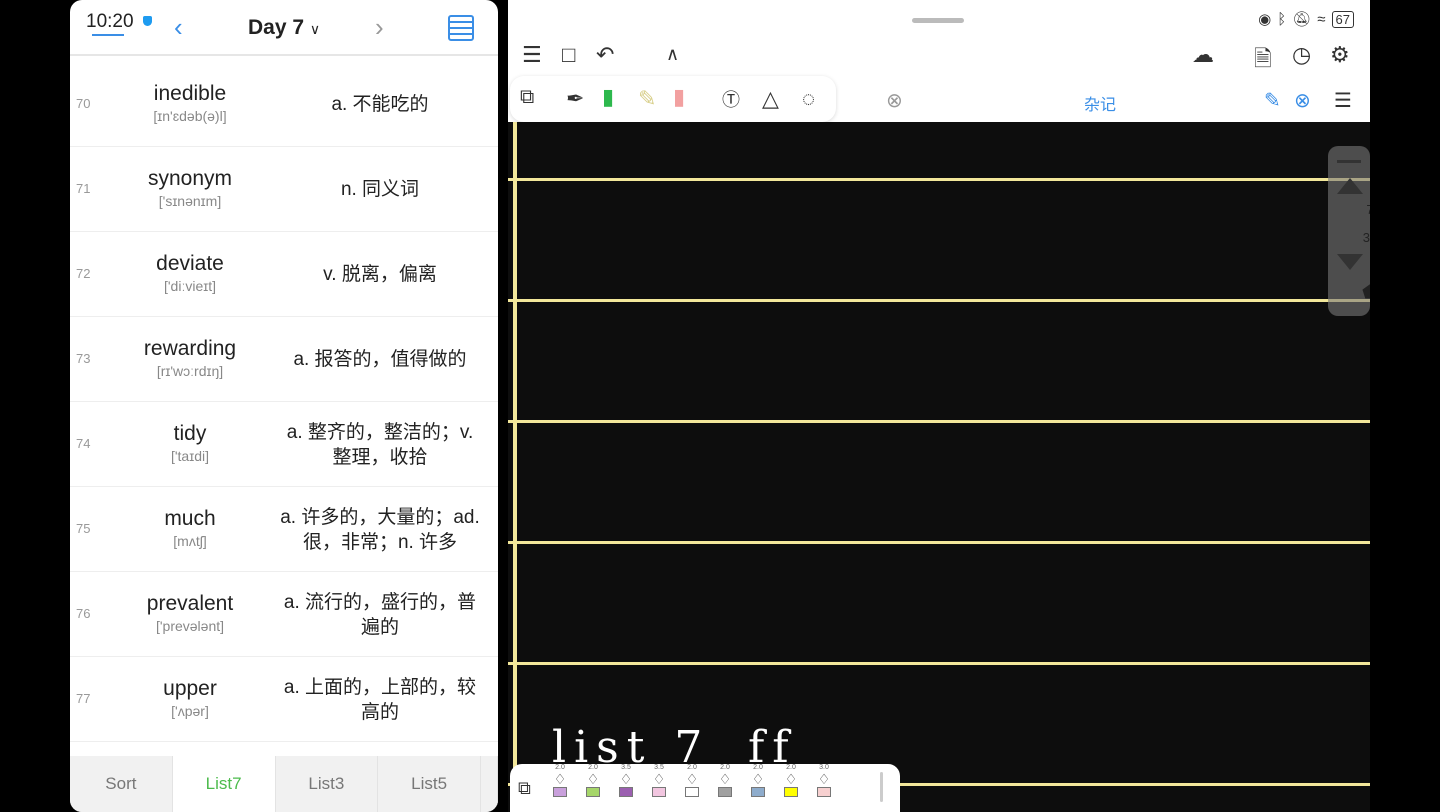 The height and width of the screenshot is (812, 1440). Describe the element at coordinates (679, 97) in the screenshot. I see `eraser-icon: ▮` at that location.